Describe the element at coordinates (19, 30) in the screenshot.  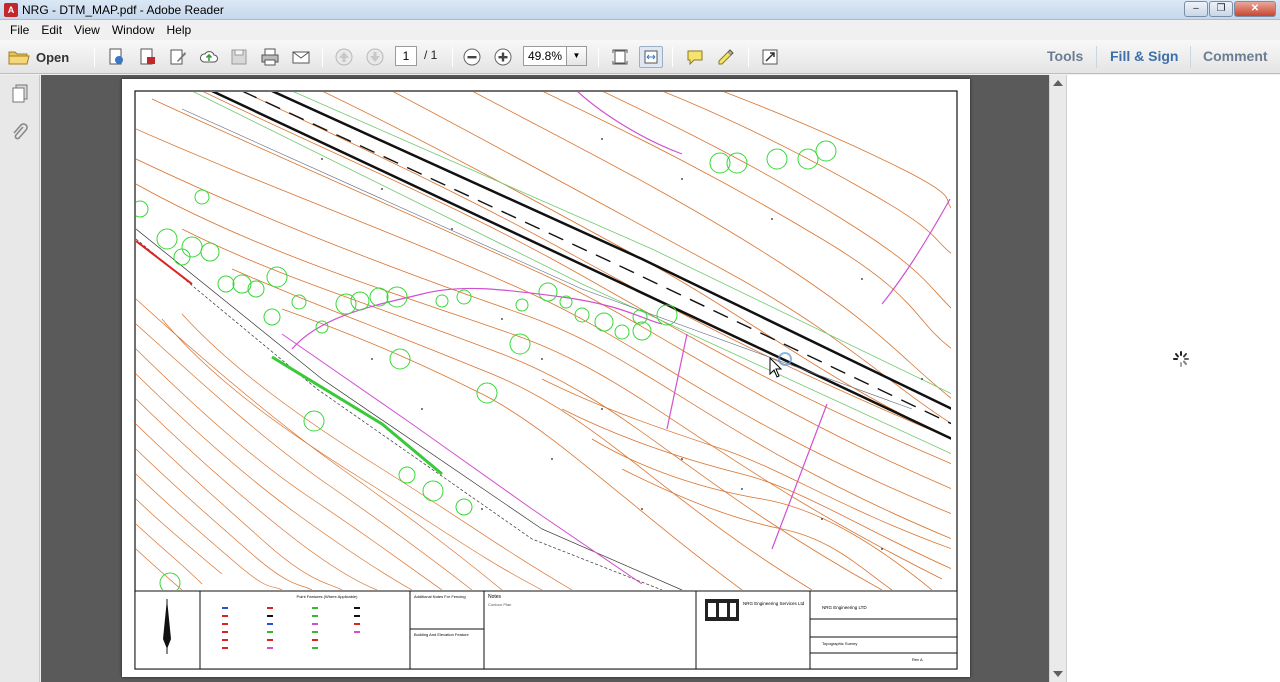
I see `menu-file: File` at that location.